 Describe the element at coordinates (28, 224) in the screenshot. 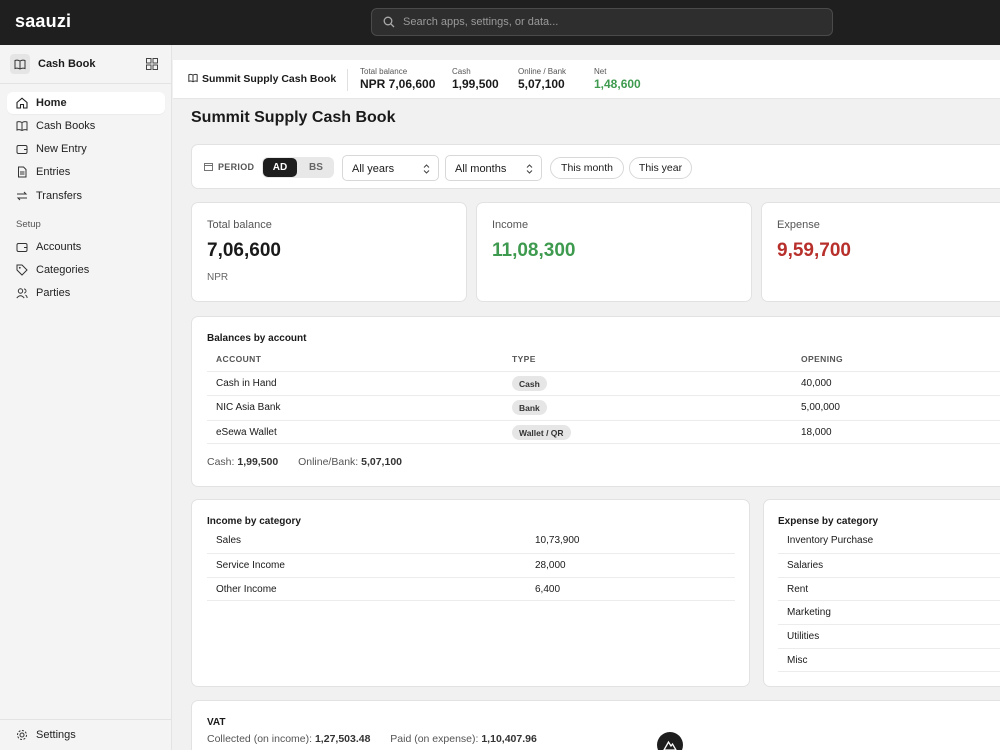

I see `sidebar-section-setup: Setup` at that location.